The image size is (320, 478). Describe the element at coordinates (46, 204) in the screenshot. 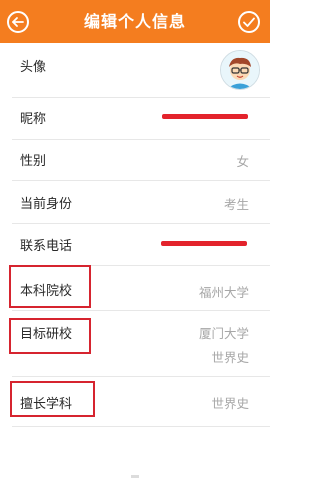

I see `identity-label: 当前身份` at that location.